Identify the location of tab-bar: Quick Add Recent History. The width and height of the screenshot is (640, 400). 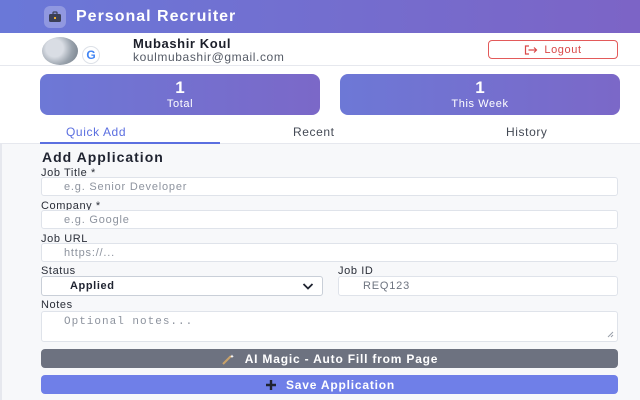
(320, 133).